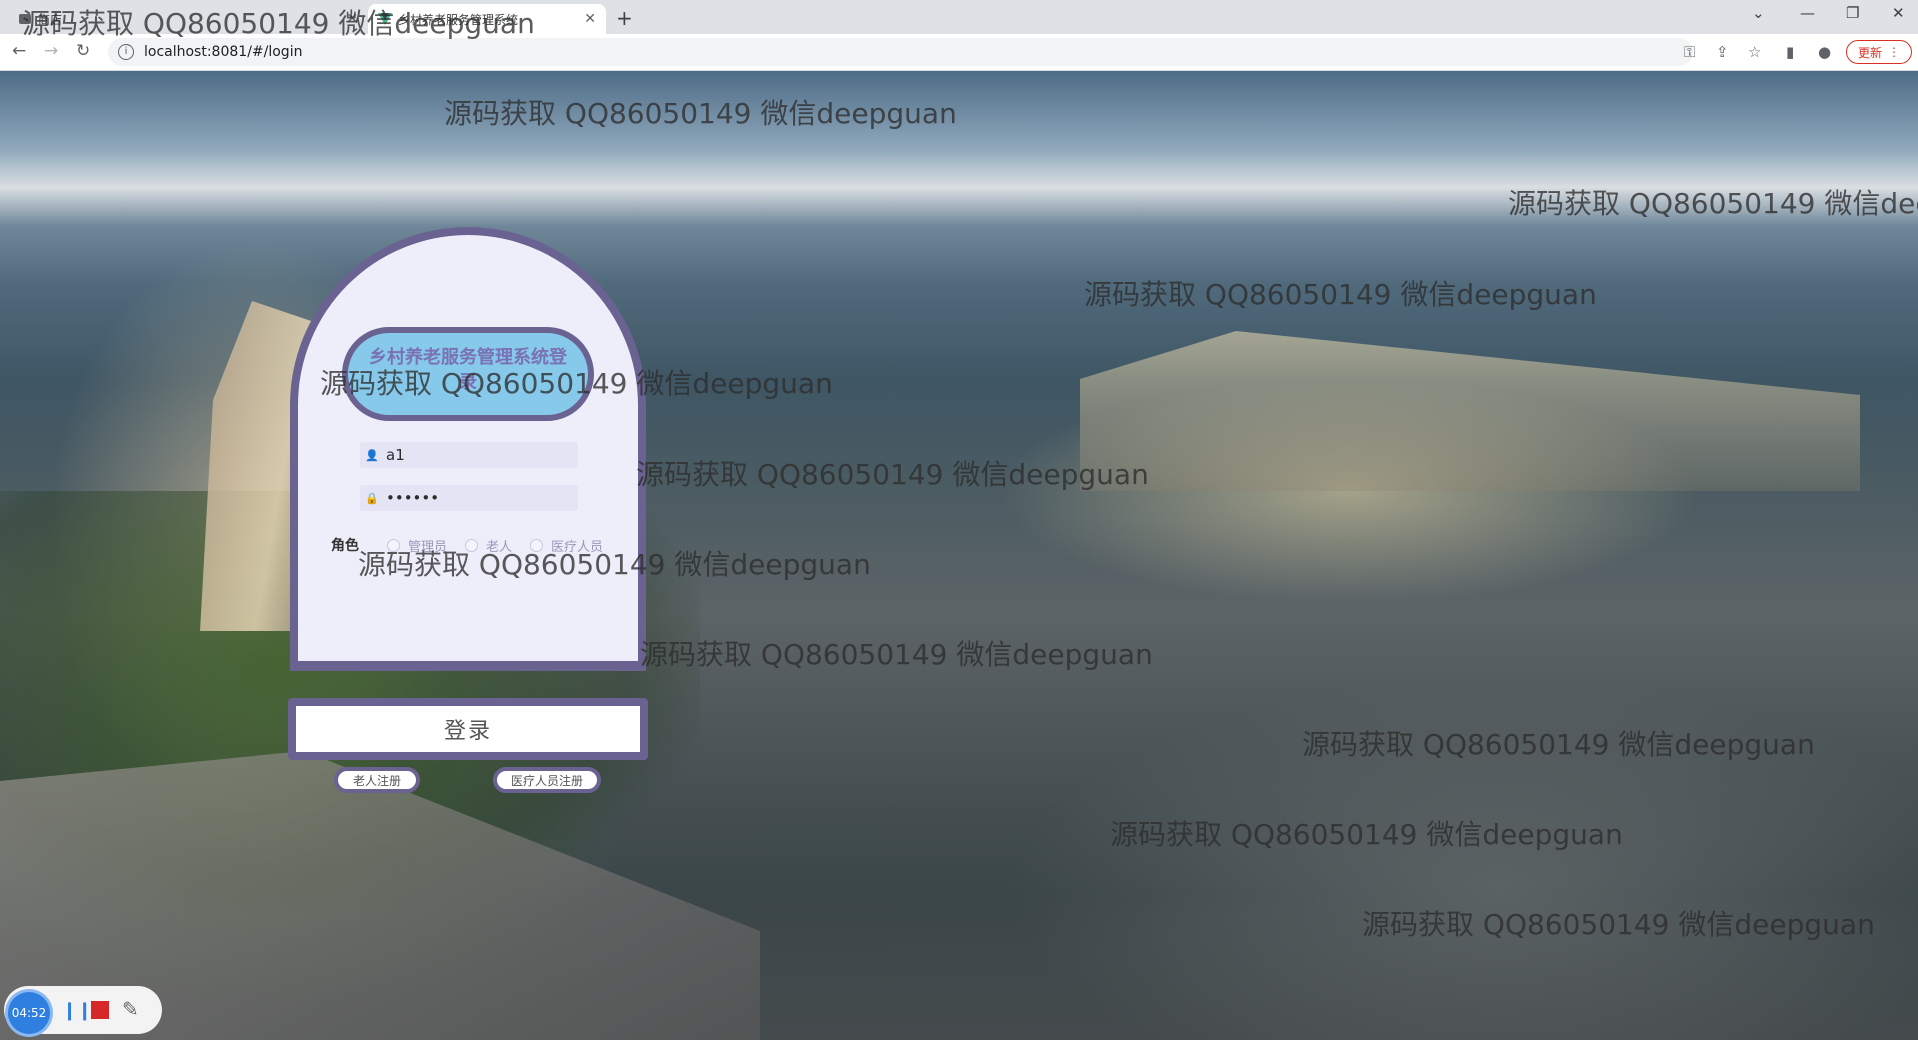  Describe the element at coordinates (77, 1010) in the screenshot. I see `pause-icon: ❙❙` at that location.